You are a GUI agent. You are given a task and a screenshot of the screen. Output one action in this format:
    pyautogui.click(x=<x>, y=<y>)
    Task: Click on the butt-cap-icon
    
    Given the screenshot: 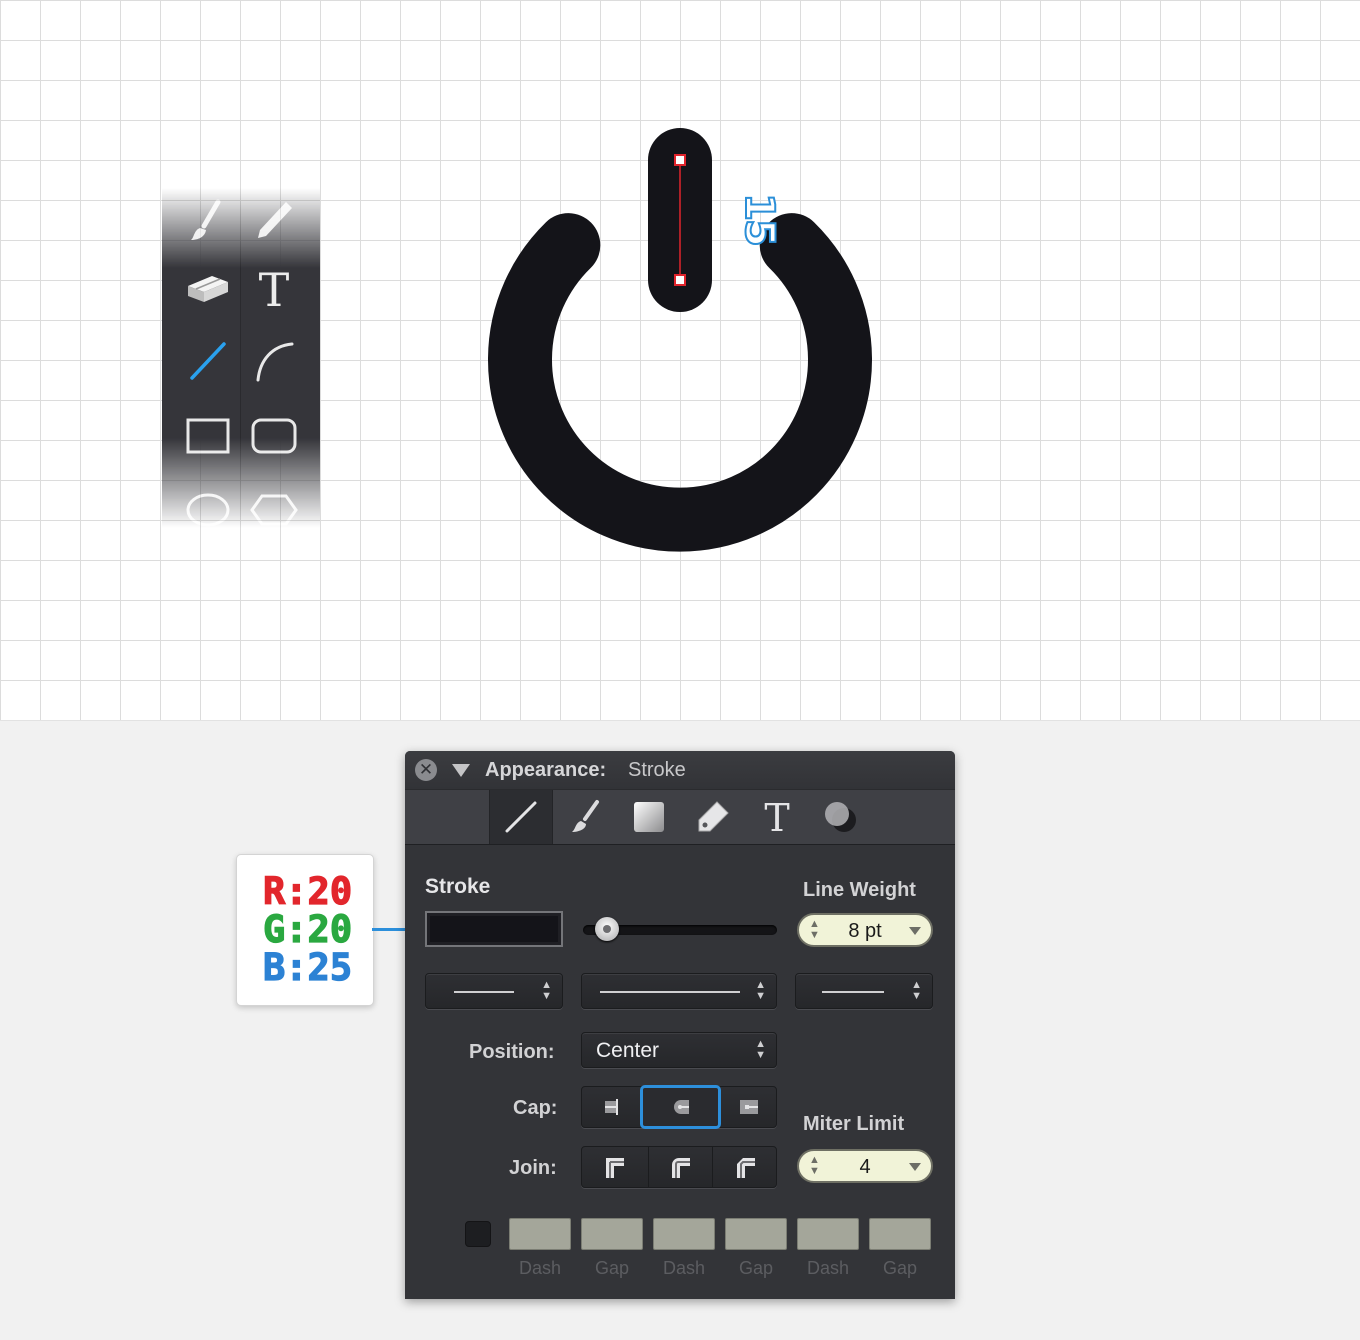 What is the action you would take?
    pyautogui.click(x=611, y=1107)
    